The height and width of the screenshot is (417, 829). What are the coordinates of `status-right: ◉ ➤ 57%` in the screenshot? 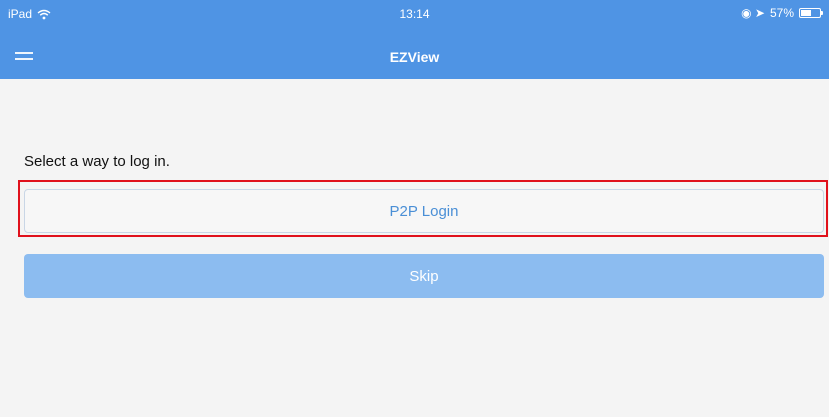 It's located at (782, 13).